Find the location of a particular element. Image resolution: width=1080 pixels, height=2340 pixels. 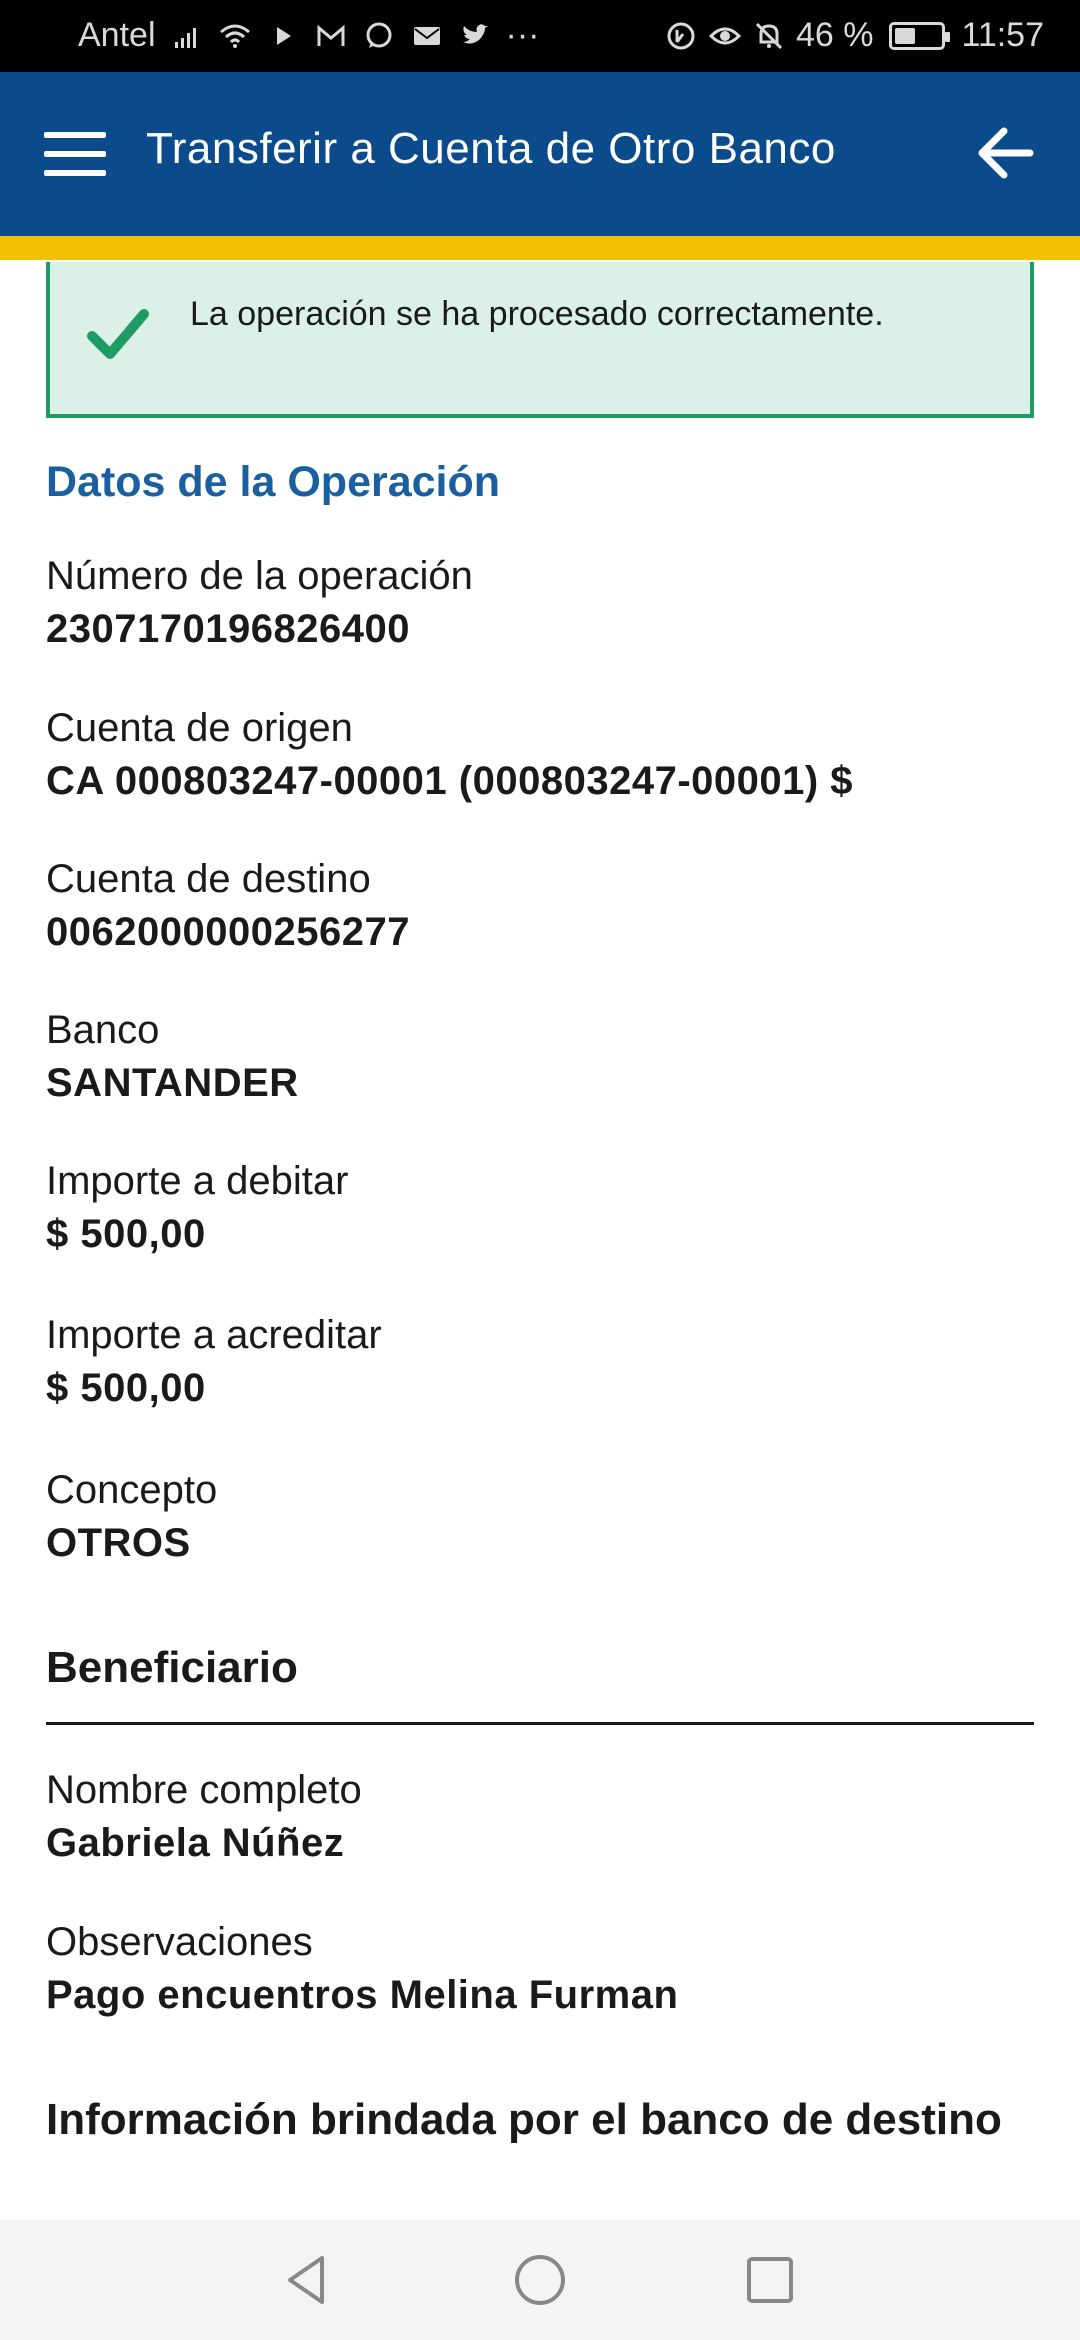

carrier-label: Antel is located at coordinates (117, 35).